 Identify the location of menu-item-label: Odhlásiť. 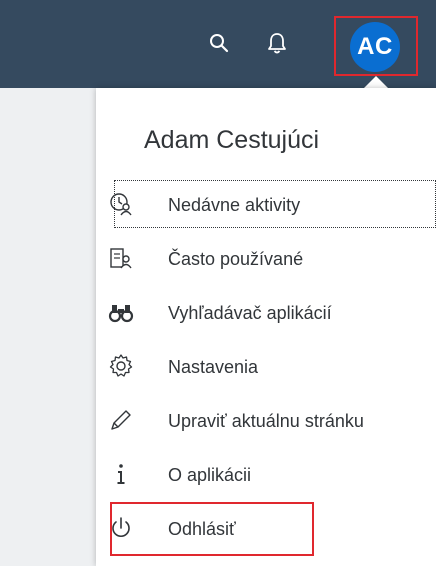
(202, 528).